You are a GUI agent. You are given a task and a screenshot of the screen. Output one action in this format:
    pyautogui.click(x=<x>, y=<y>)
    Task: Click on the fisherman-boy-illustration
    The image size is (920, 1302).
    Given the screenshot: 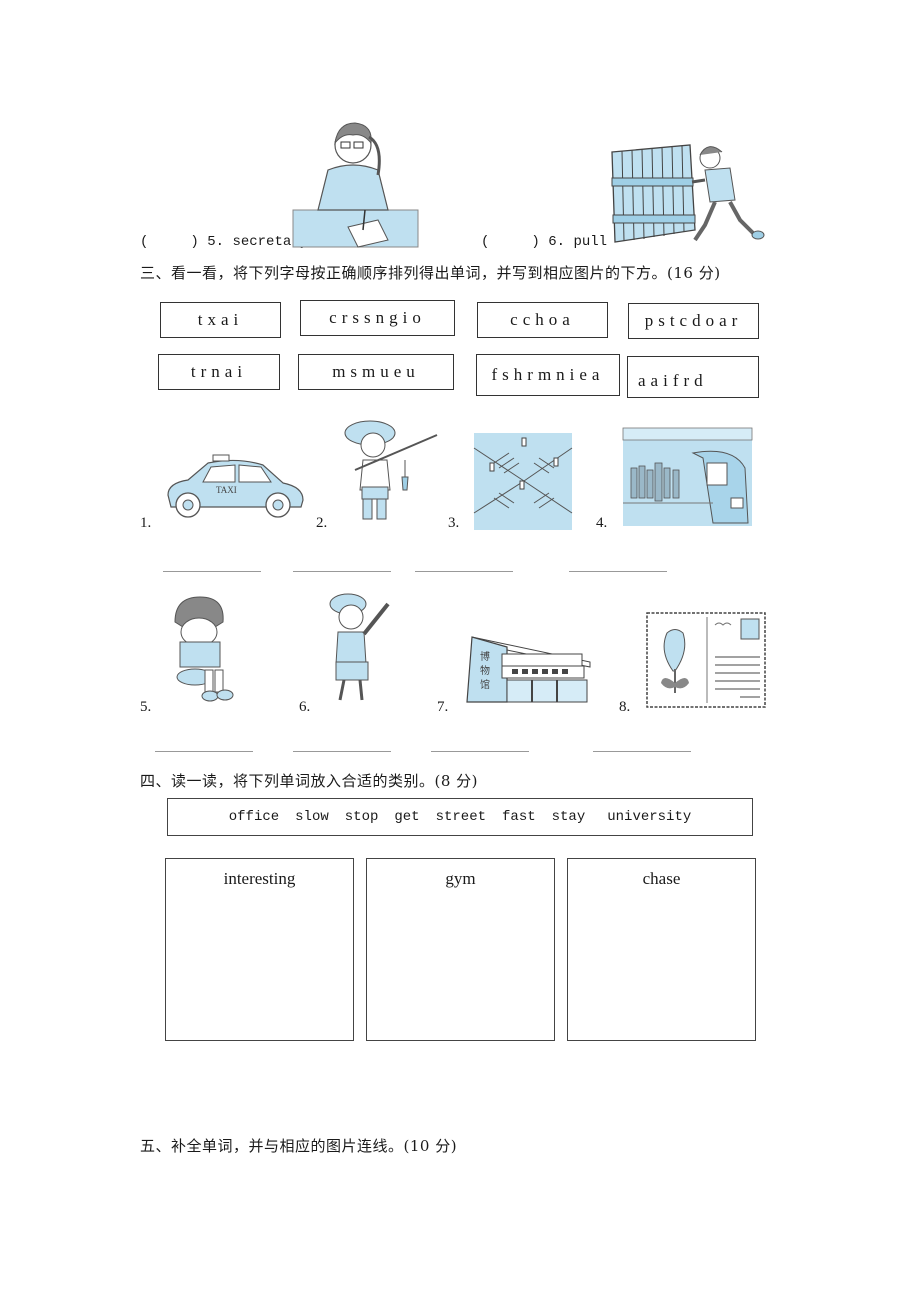 What is the action you would take?
    pyautogui.click(x=391, y=470)
    